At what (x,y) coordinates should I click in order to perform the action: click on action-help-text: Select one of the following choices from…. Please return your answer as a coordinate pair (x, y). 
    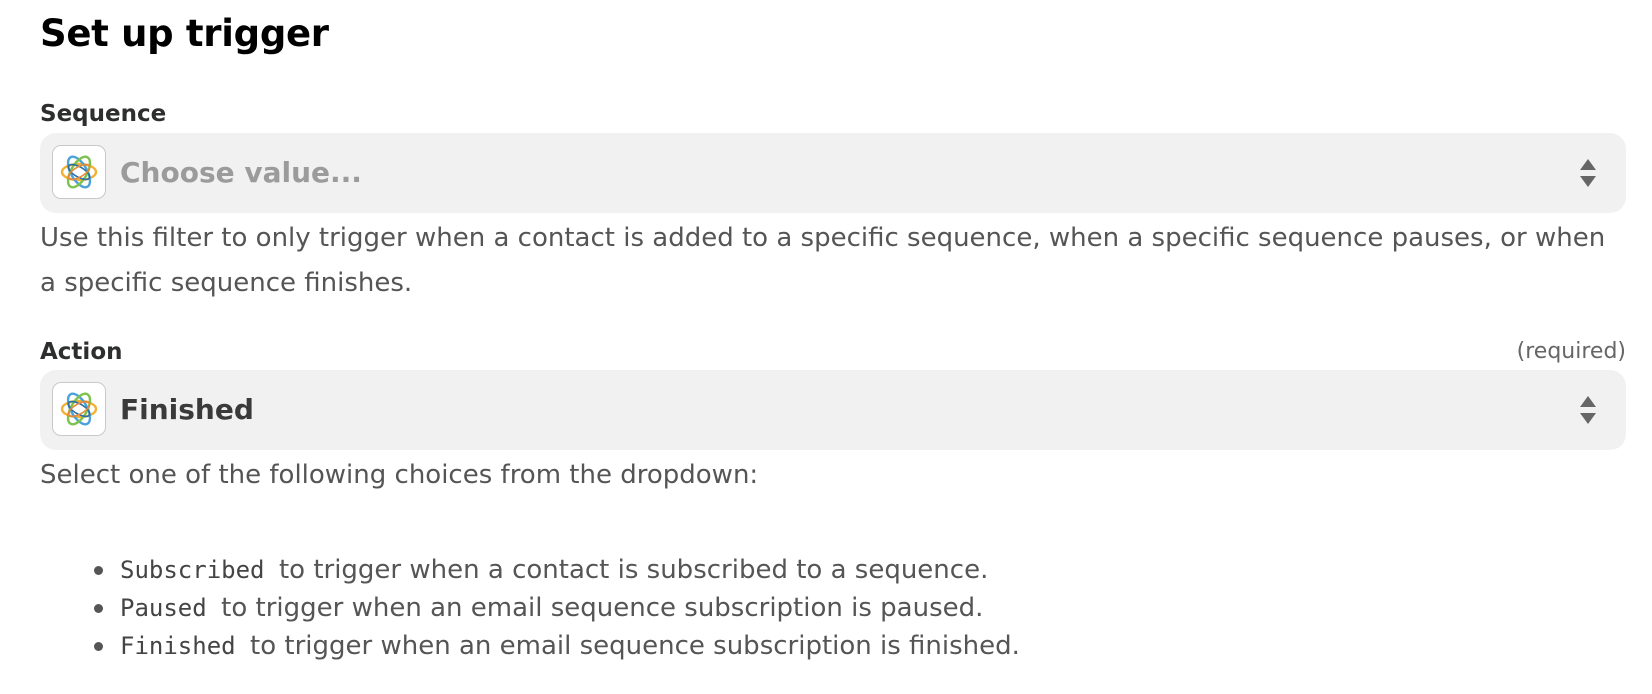
    Looking at the image, I should click on (399, 475).